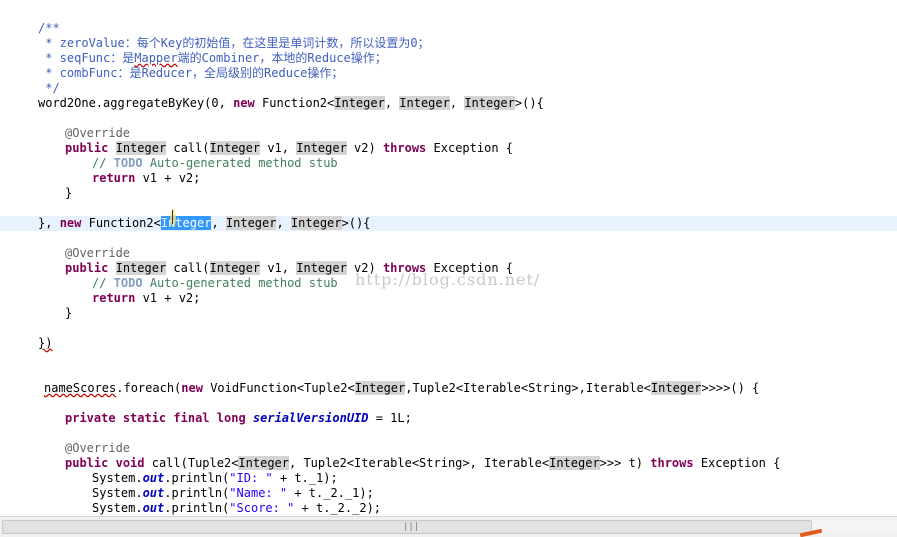 The image size is (897, 537). Describe the element at coordinates (80, 388) in the screenshot. I see `variable-token: nameScores` at that location.